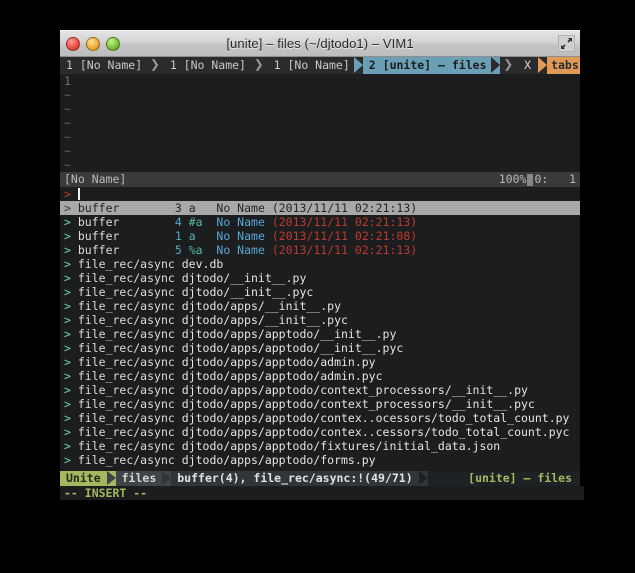 The image size is (635, 573). I want to click on candidate-path: djtodo/apps/apptodo/admin.pyc, so click(282, 376).